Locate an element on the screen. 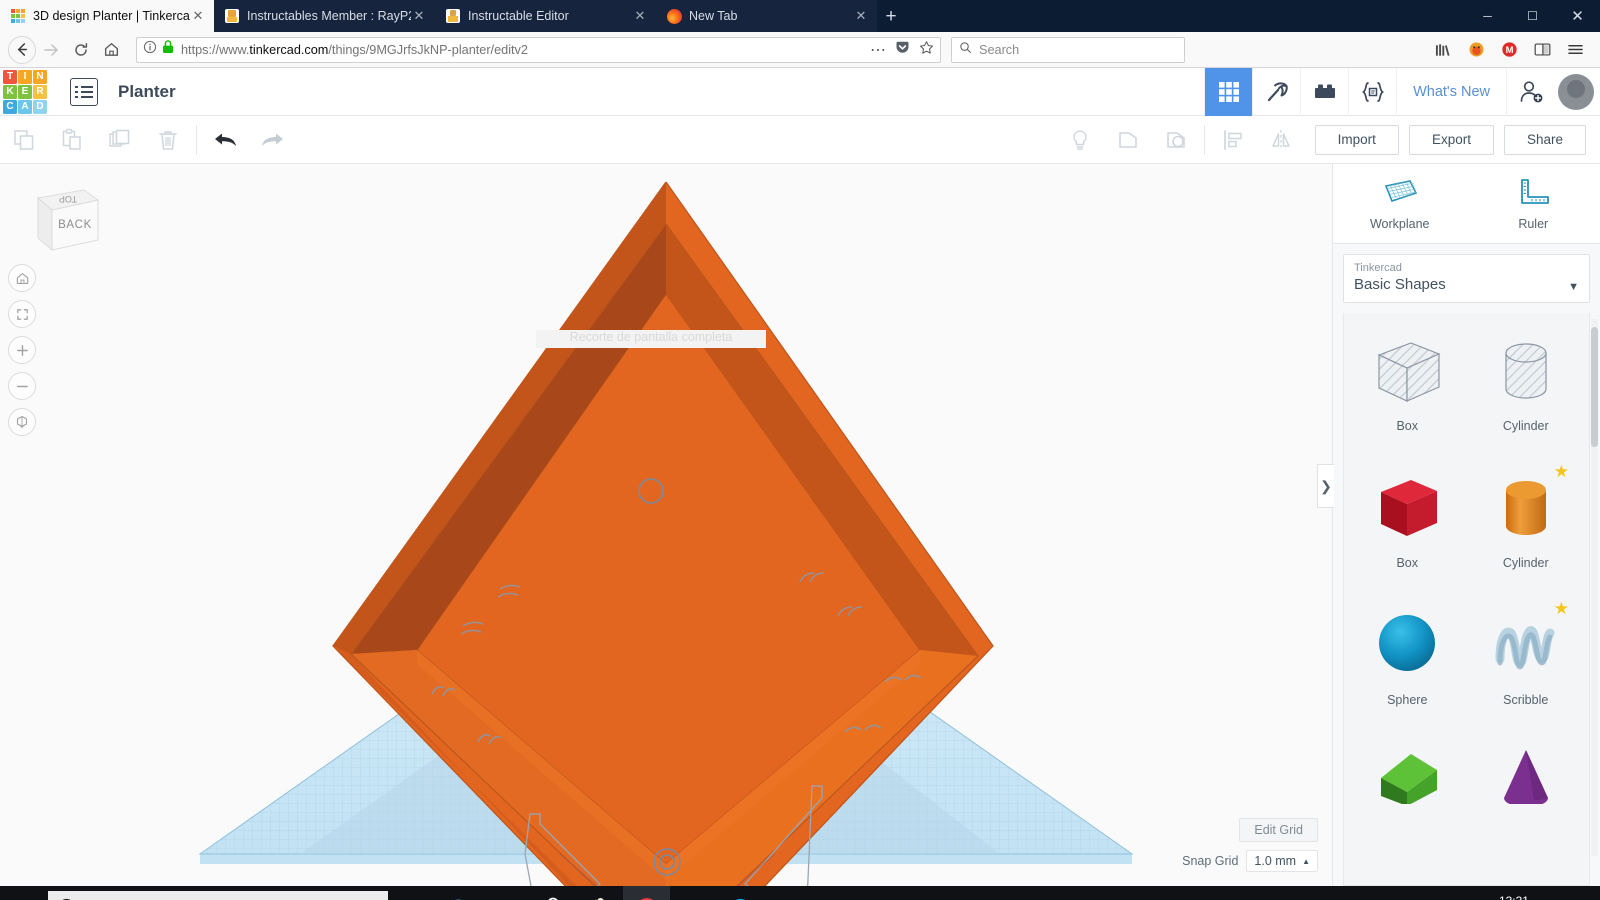  shape-label: Scribble is located at coordinates (1526, 700).